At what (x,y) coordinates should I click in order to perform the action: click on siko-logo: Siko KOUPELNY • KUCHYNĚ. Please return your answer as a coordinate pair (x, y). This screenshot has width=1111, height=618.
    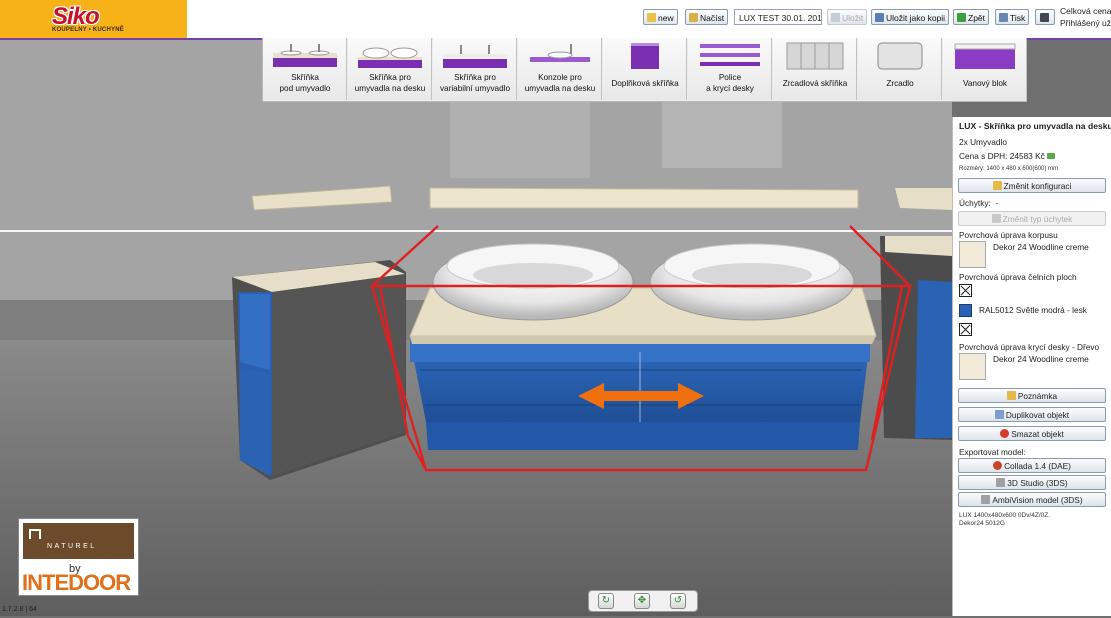
    Looking at the image, I should click on (93, 19).